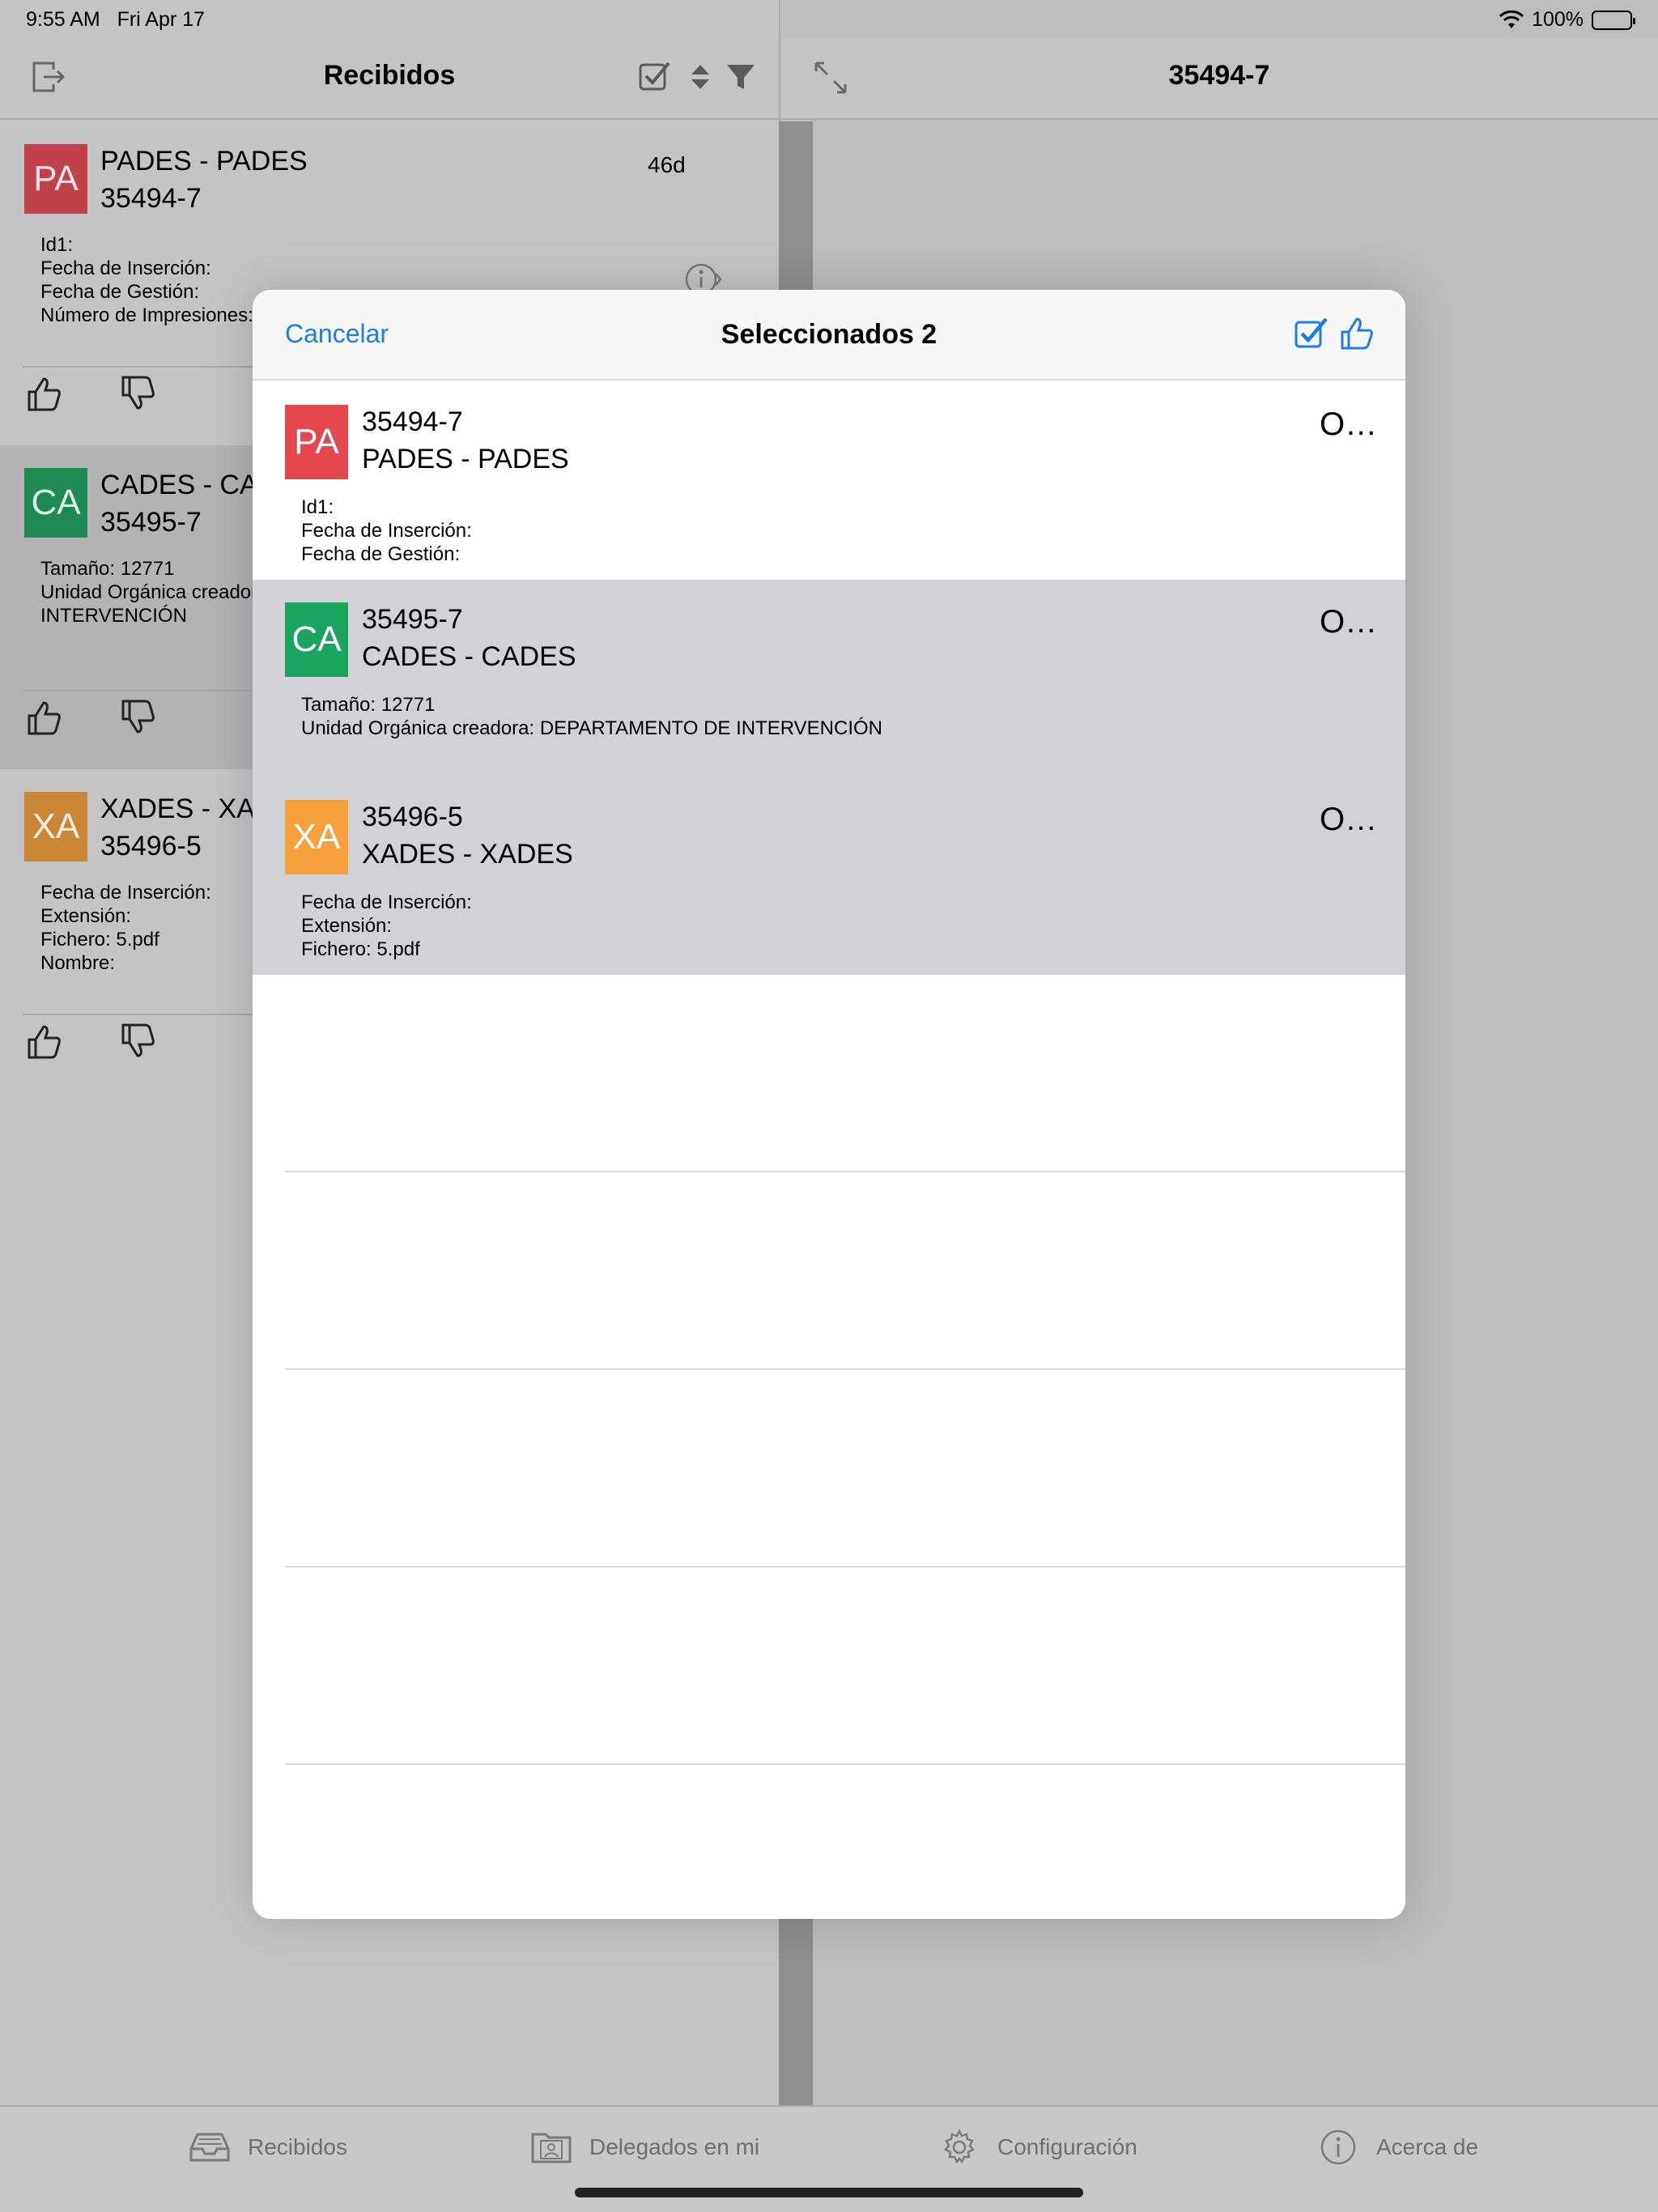 The width and height of the screenshot is (1658, 2212). Describe the element at coordinates (469, 657) in the screenshot. I see `item-title: CADES - CADES` at that location.